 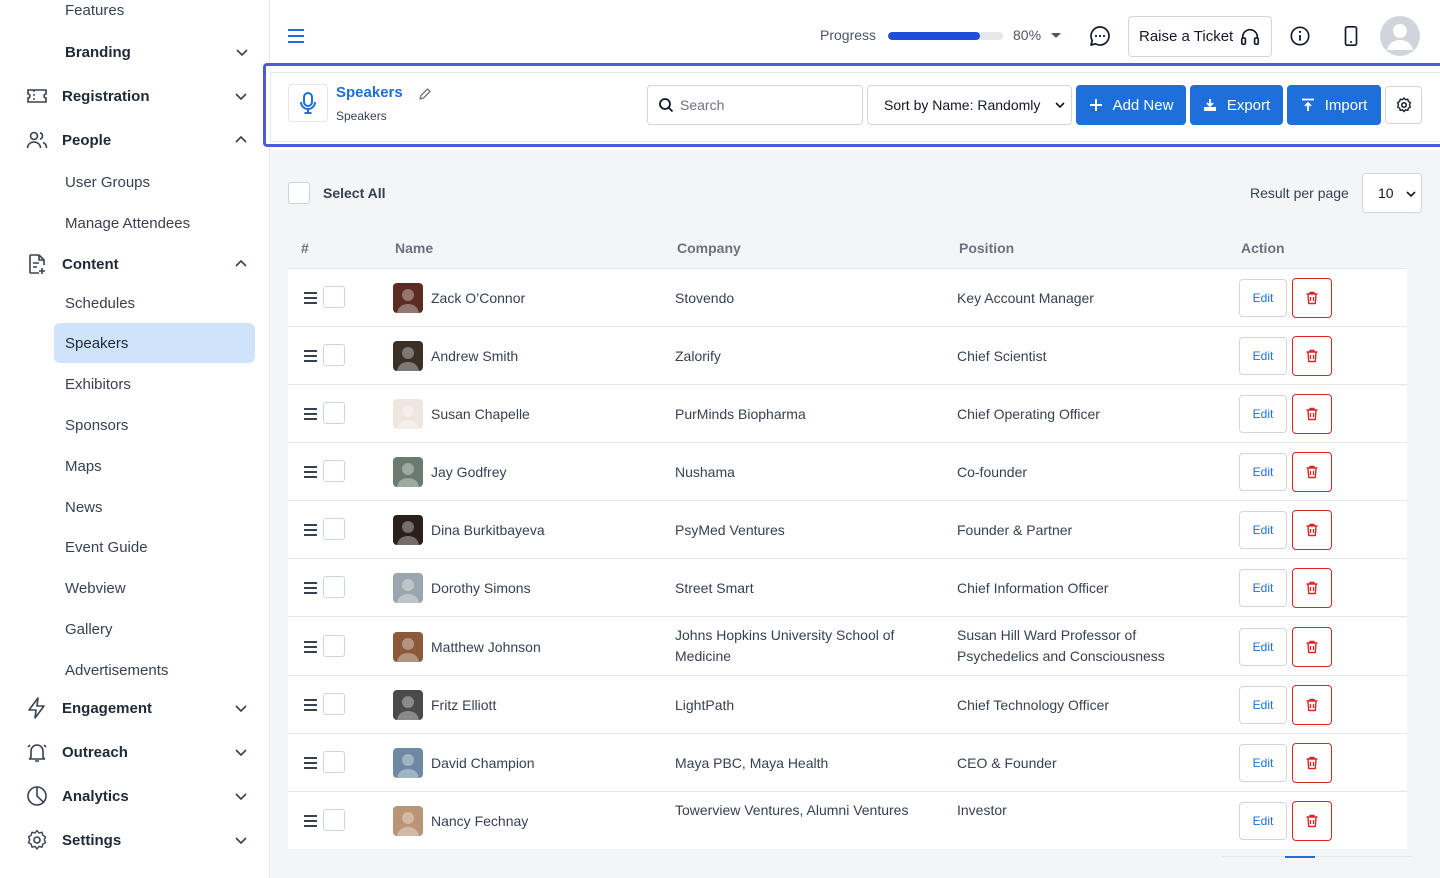 I want to click on sidebar-item-speakers: Speakers, so click(x=154, y=343).